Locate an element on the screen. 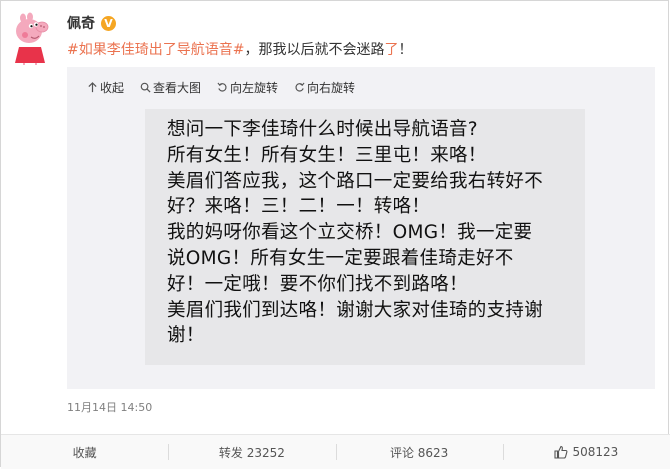 This screenshot has height=469, width=671. rotate-left-label: 向左旋转 is located at coordinates (254, 88).